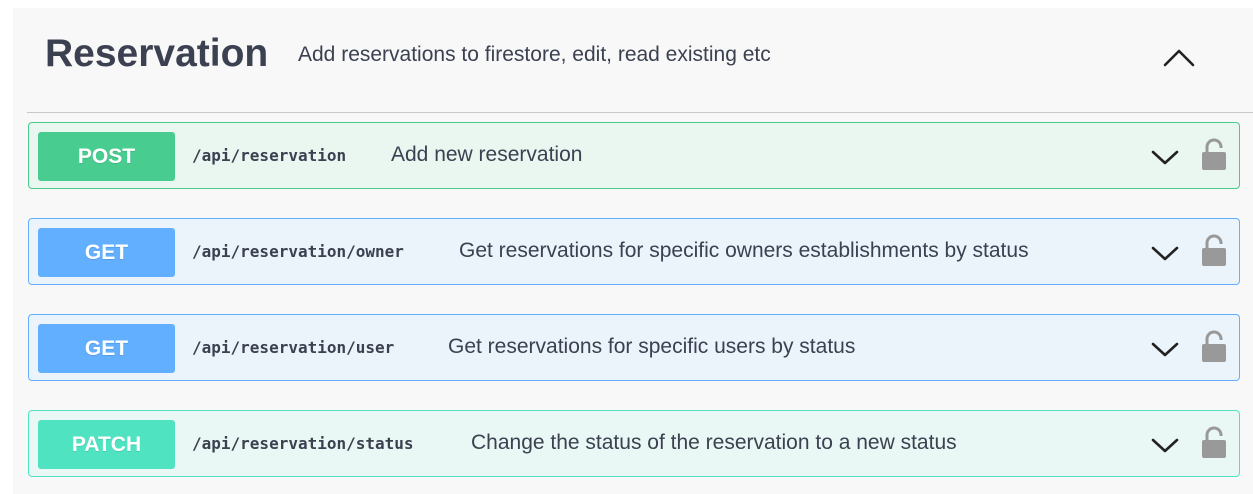 The height and width of the screenshot is (494, 1253). I want to click on operation-summary: Add new reservation, so click(487, 154).